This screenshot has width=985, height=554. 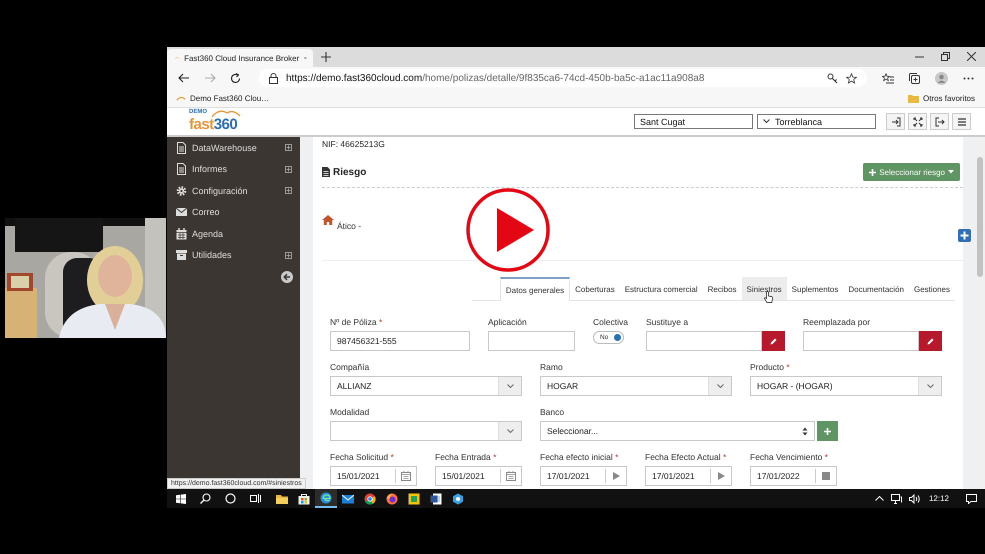 I want to click on favorites-icon, so click(x=888, y=78).